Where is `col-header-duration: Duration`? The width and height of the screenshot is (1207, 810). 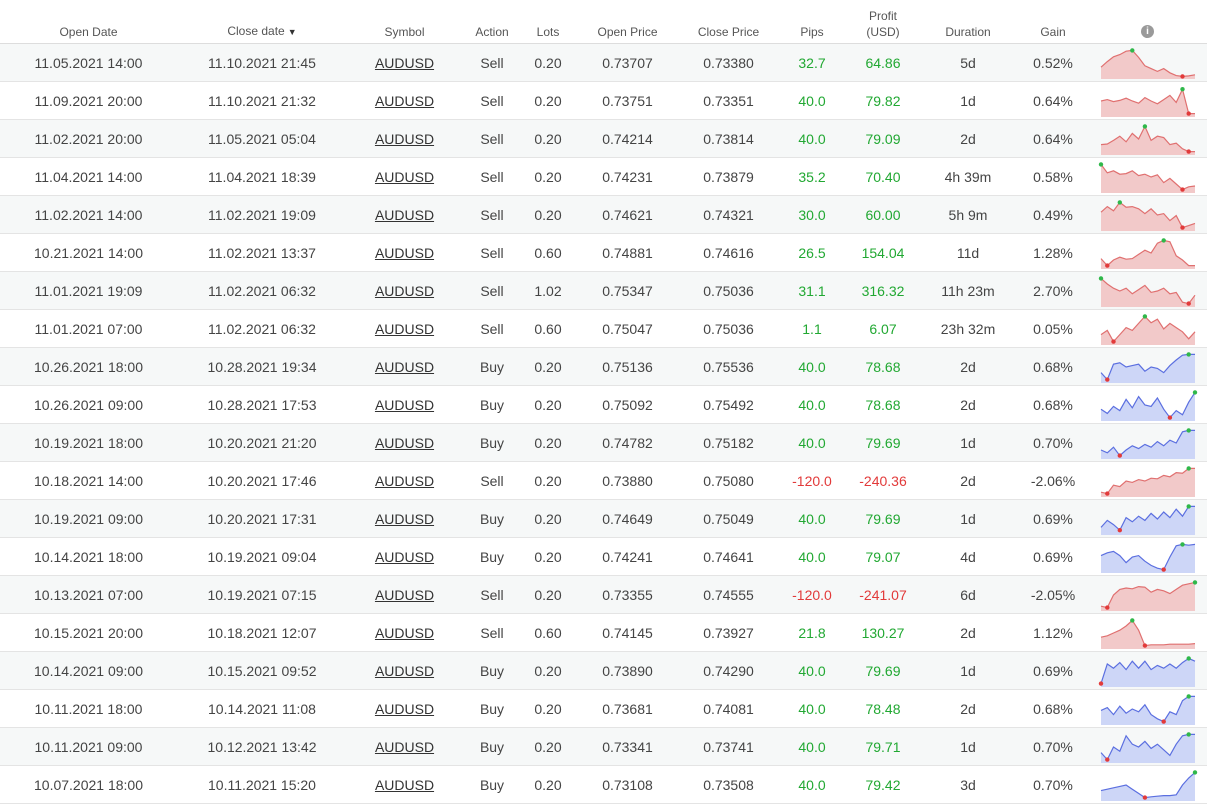
col-header-duration: Duration is located at coordinates (968, 22).